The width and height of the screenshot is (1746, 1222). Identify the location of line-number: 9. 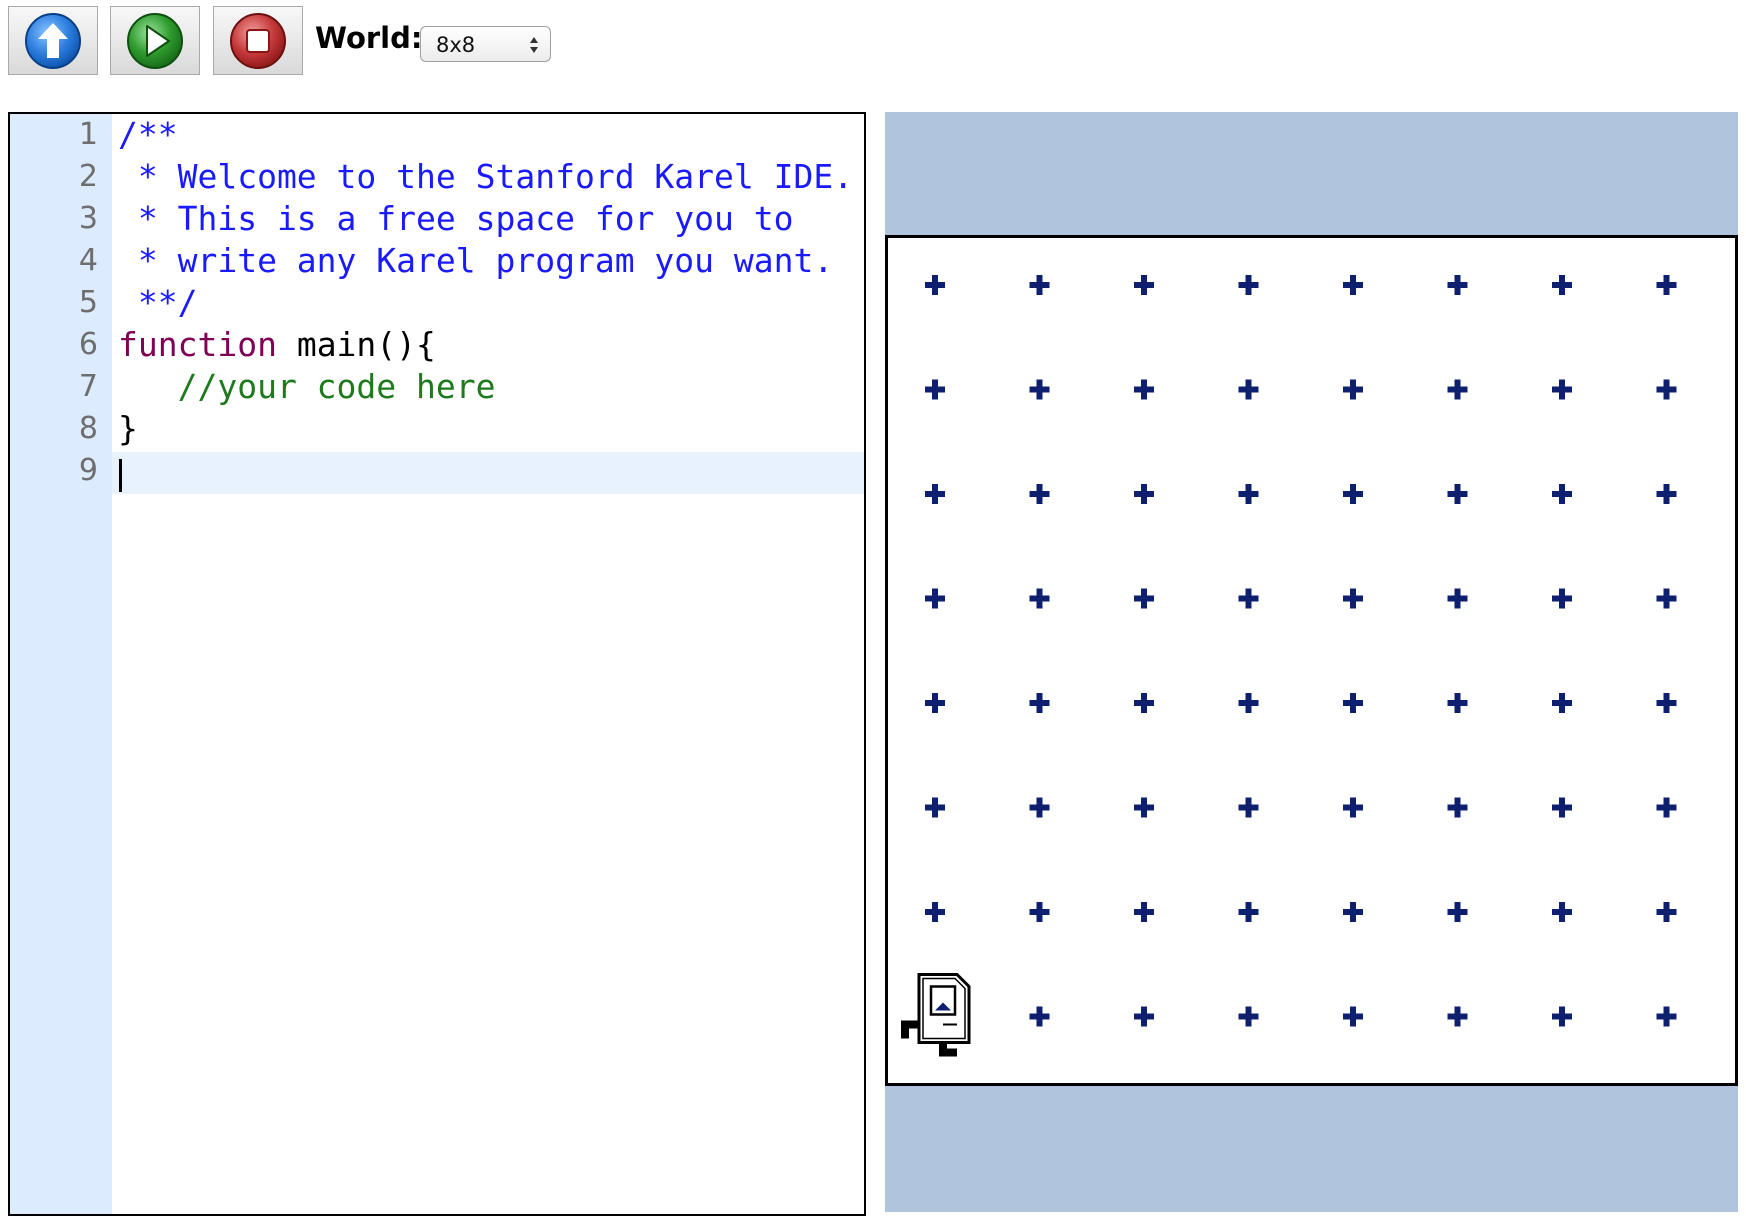
(88, 470).